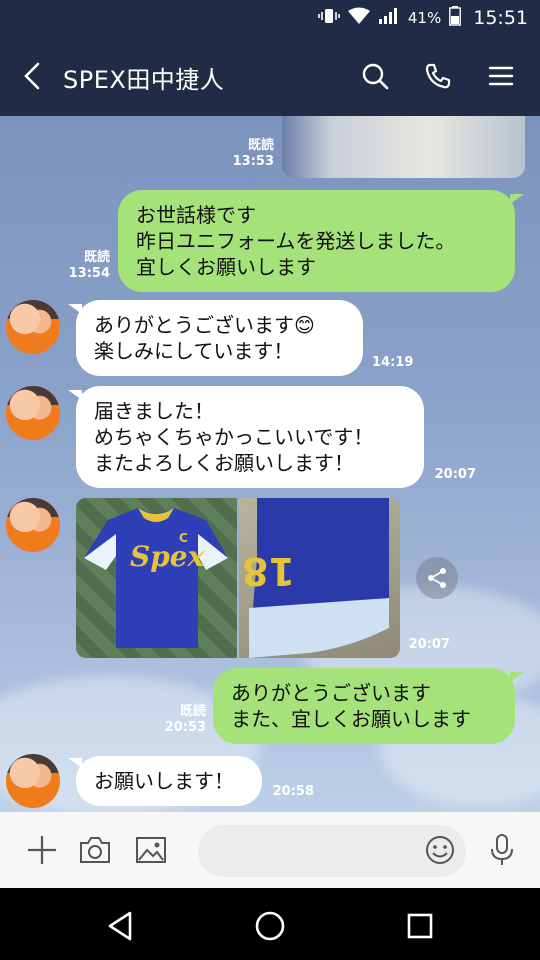 The image size is (540, 960). What do you see at coordinates (268, 571) in the screenshot?
I see `jersey-number: 18` at bounding box center [268, 571].